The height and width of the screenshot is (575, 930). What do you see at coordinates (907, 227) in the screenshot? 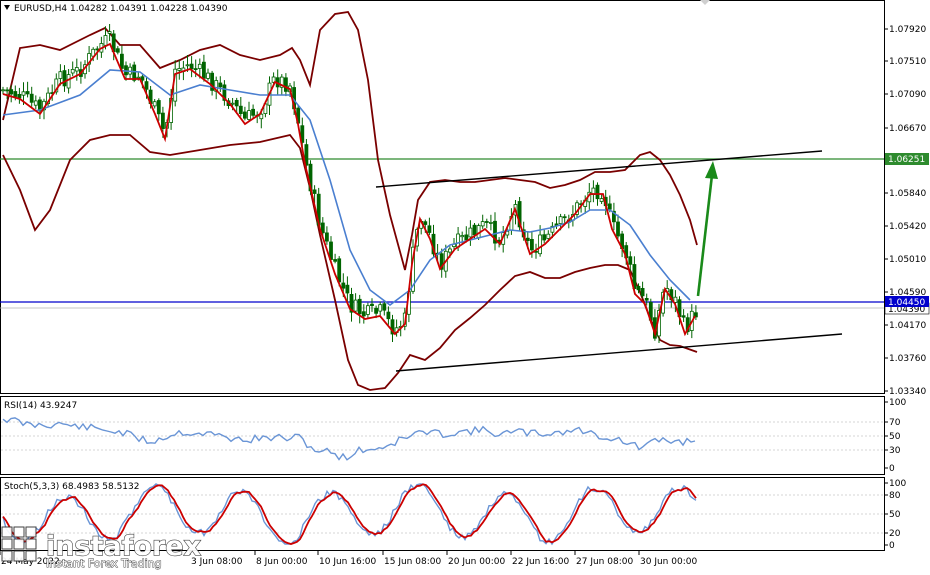
I see `price-tick-label: 1.05420` at bounding box center [907, 227].